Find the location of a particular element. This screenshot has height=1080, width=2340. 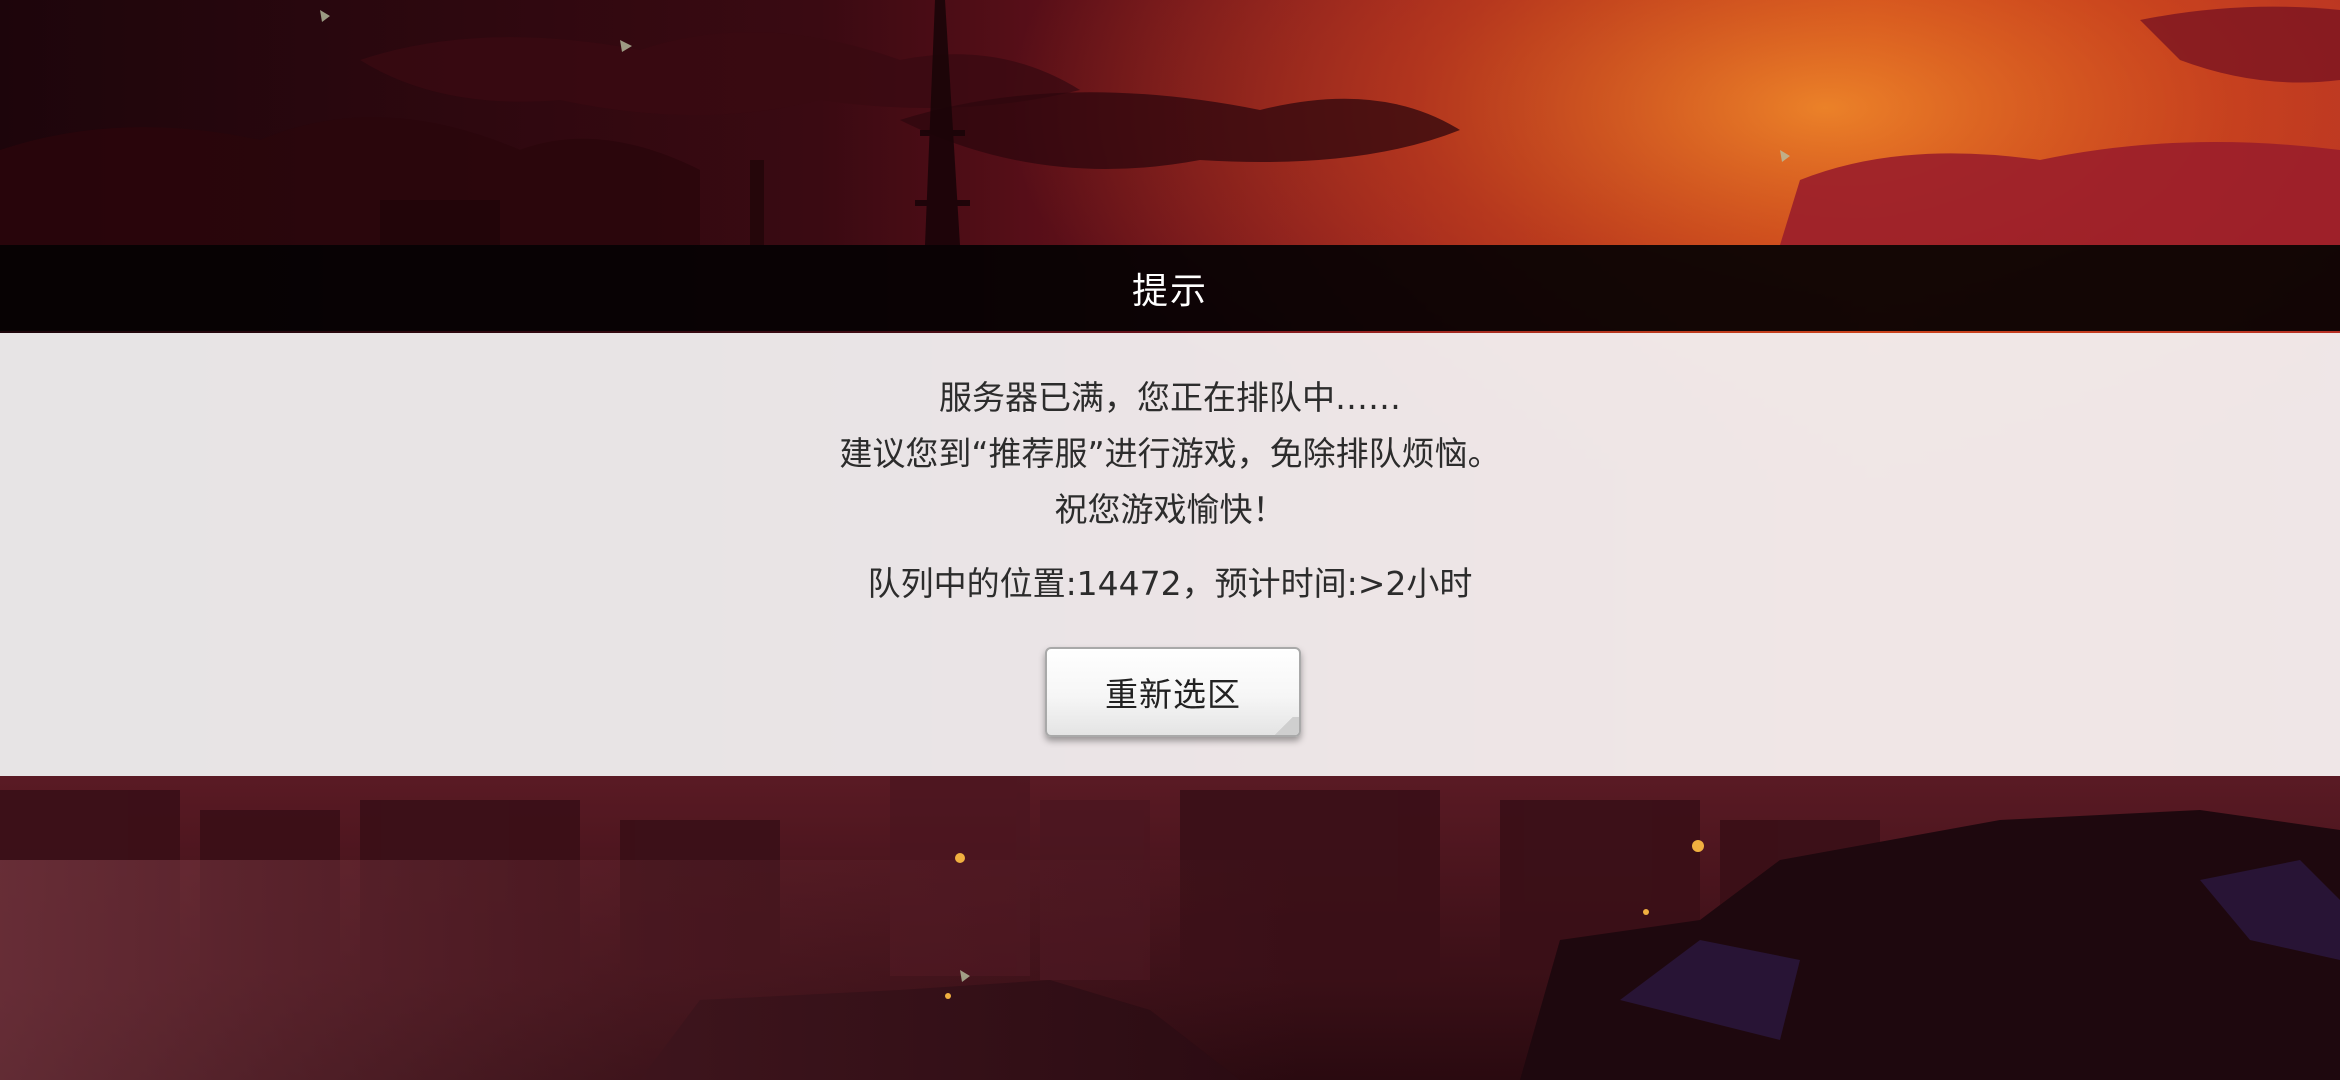

dialog-header: 提示 is located at coordinates (1170, 288).